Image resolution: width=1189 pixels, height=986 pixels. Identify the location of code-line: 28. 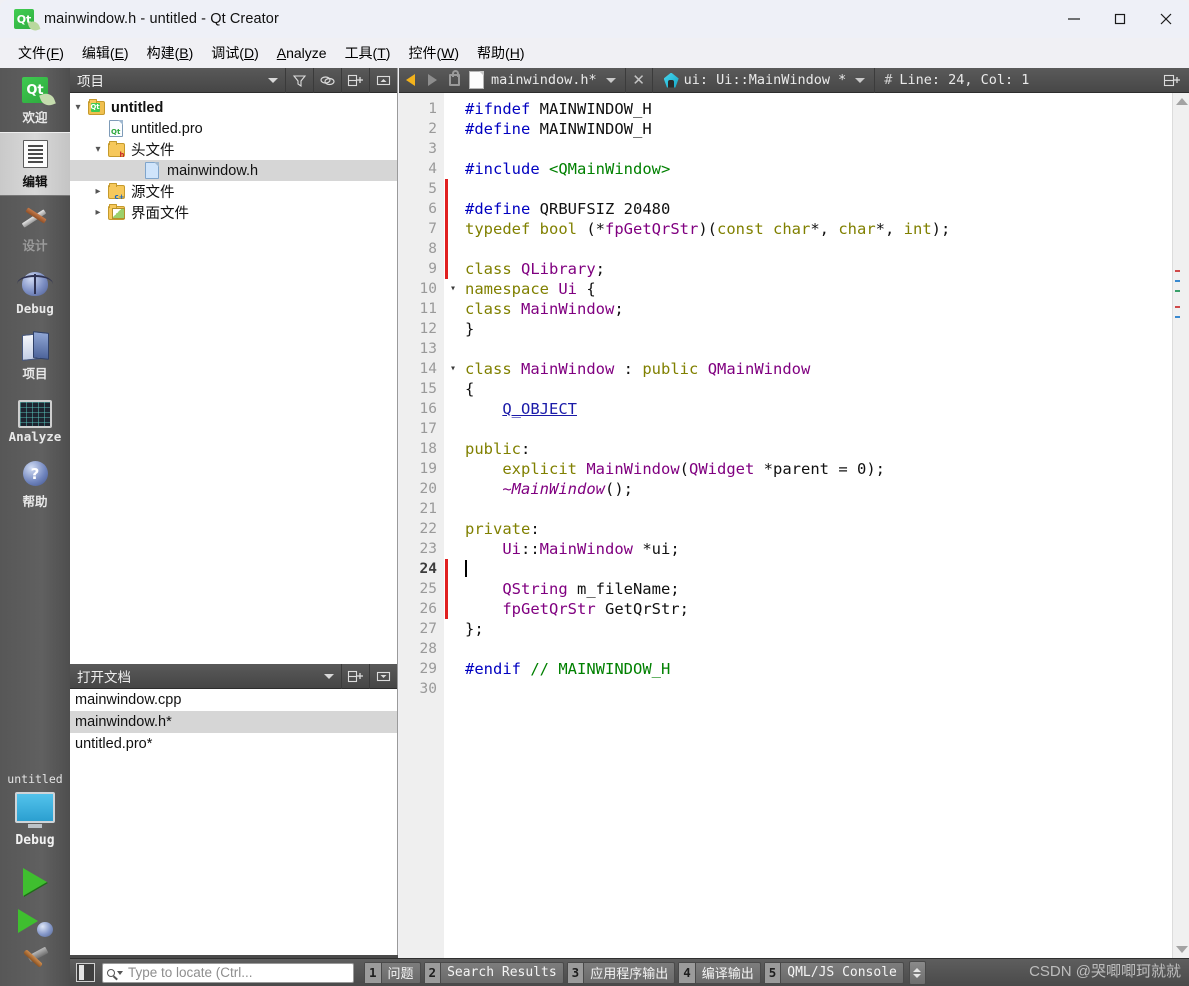
(794, 649).